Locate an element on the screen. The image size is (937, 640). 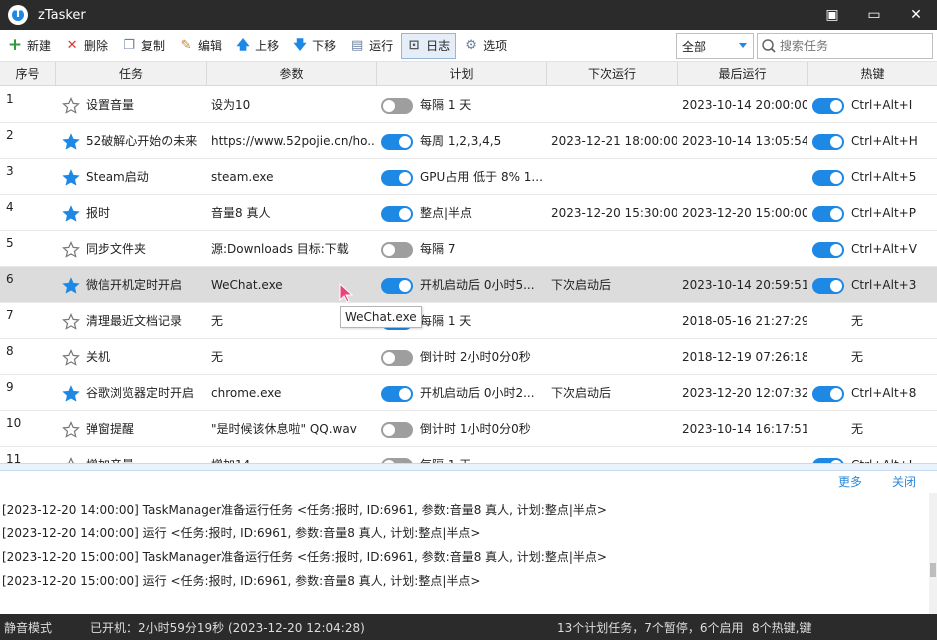
task-name: 清理最近文档记录 is located at coordinates (134, 321).